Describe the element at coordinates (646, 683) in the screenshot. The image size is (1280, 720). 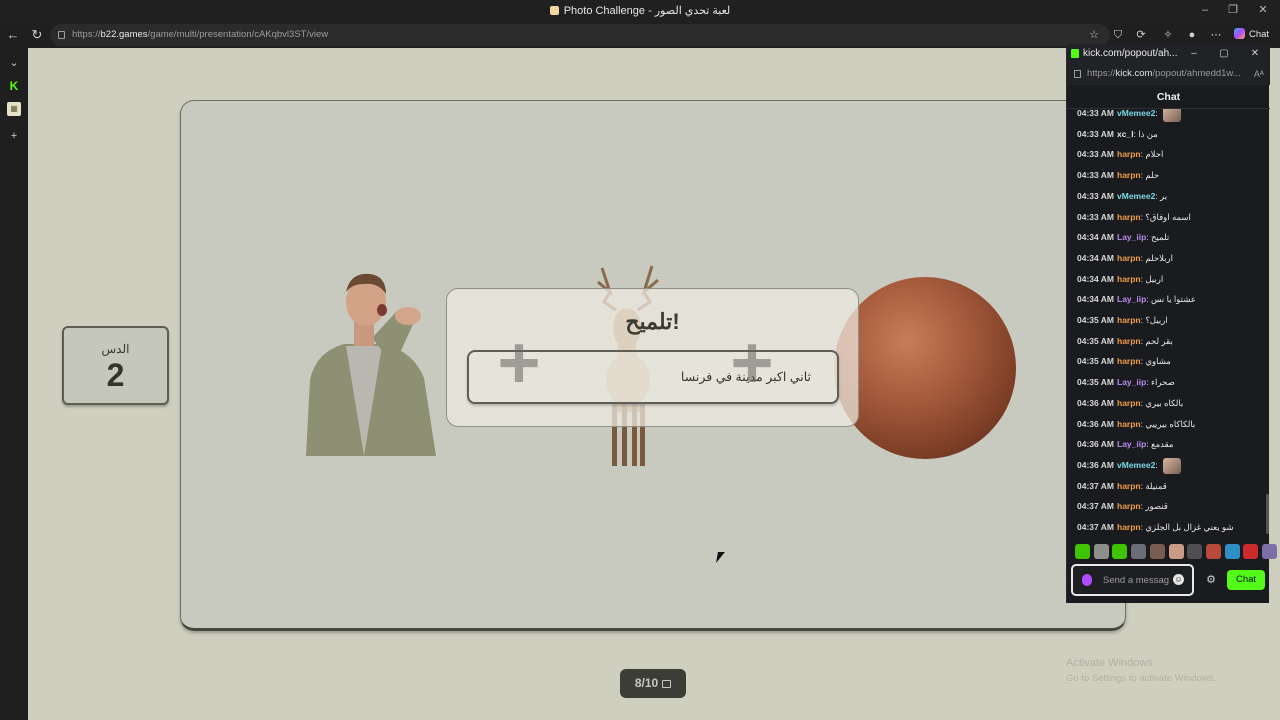
I see `round-counter-text: 8/10` at that location.